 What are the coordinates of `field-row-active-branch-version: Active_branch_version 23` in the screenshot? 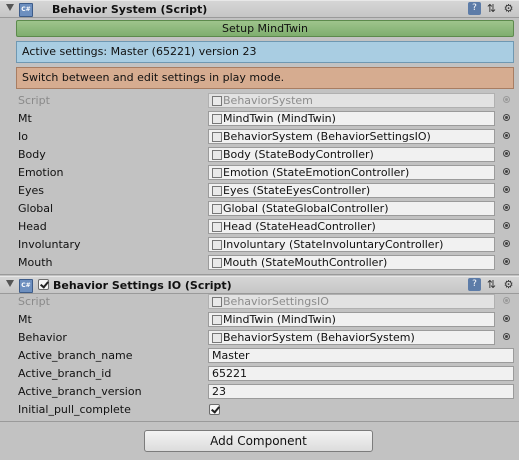 It's located at (259, 392).